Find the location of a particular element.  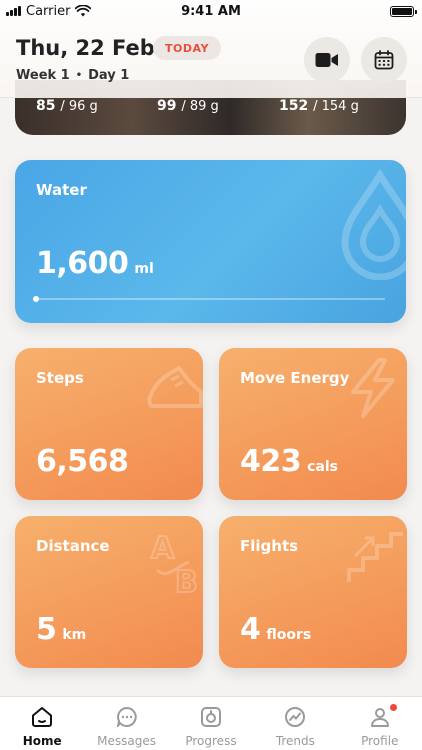

tab-bar: Home Messages Progress Trends Profile is located at coordinates (211, 723).